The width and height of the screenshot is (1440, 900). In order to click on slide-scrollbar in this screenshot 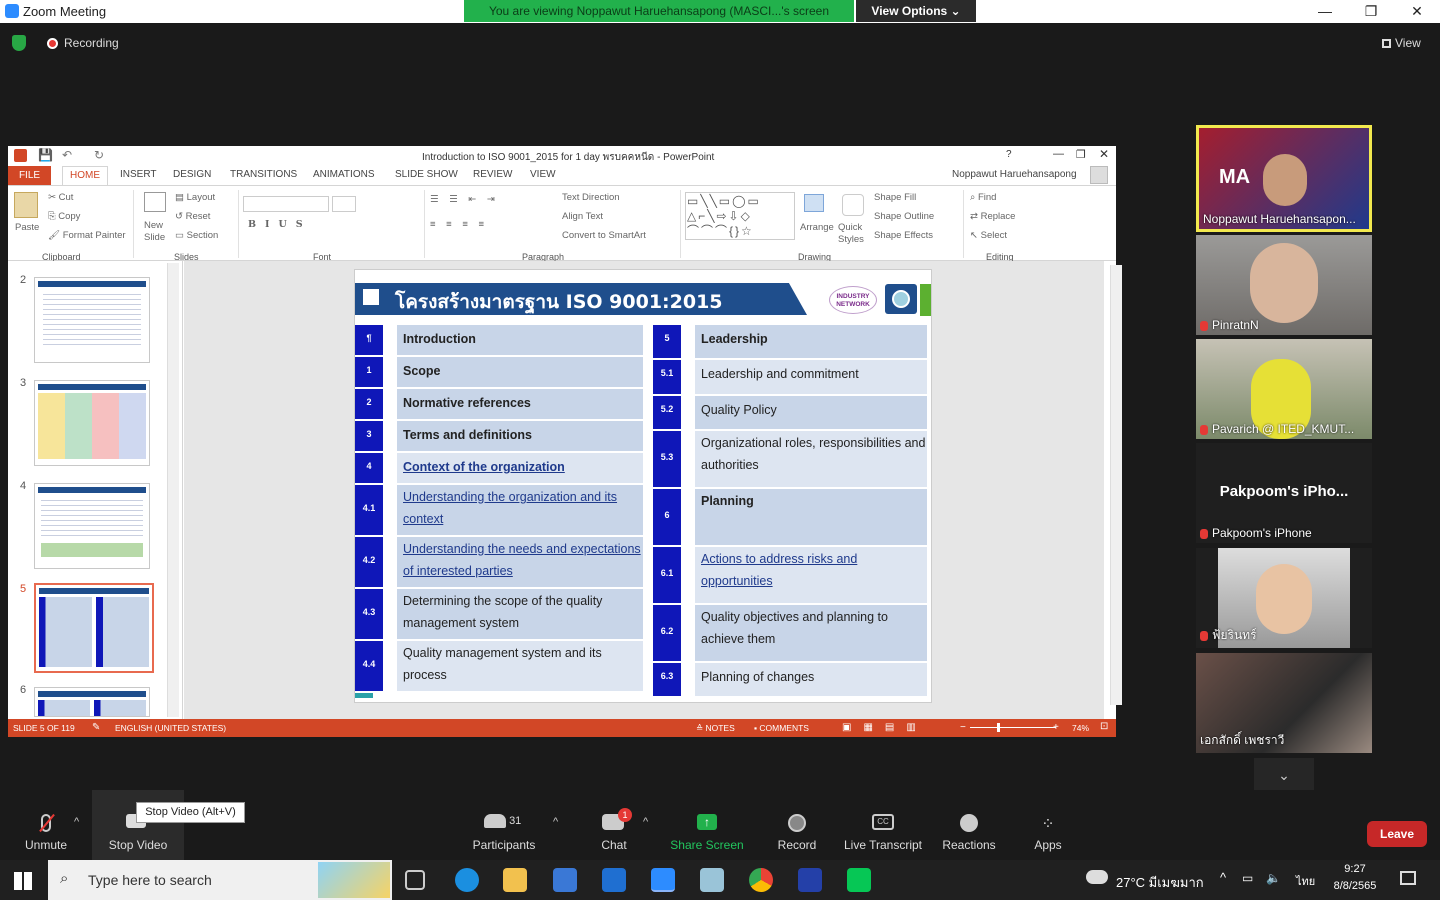, I will do `click(1116, 485)`.